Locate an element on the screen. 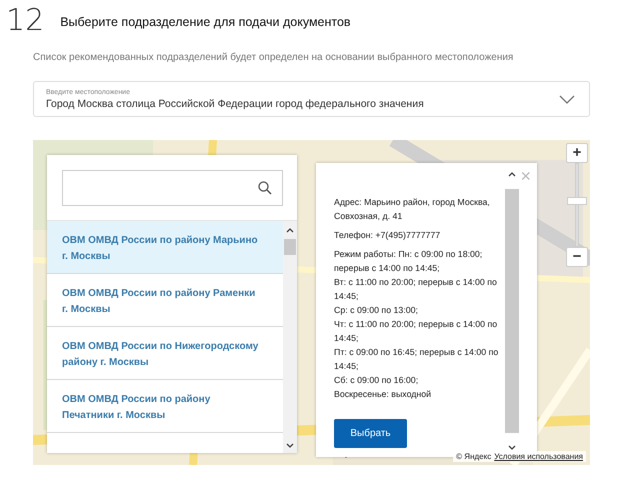 Image resolution: width=628 pixels, height=487 pixels. zoom-out-button: − is located at coordinates (577, 257).